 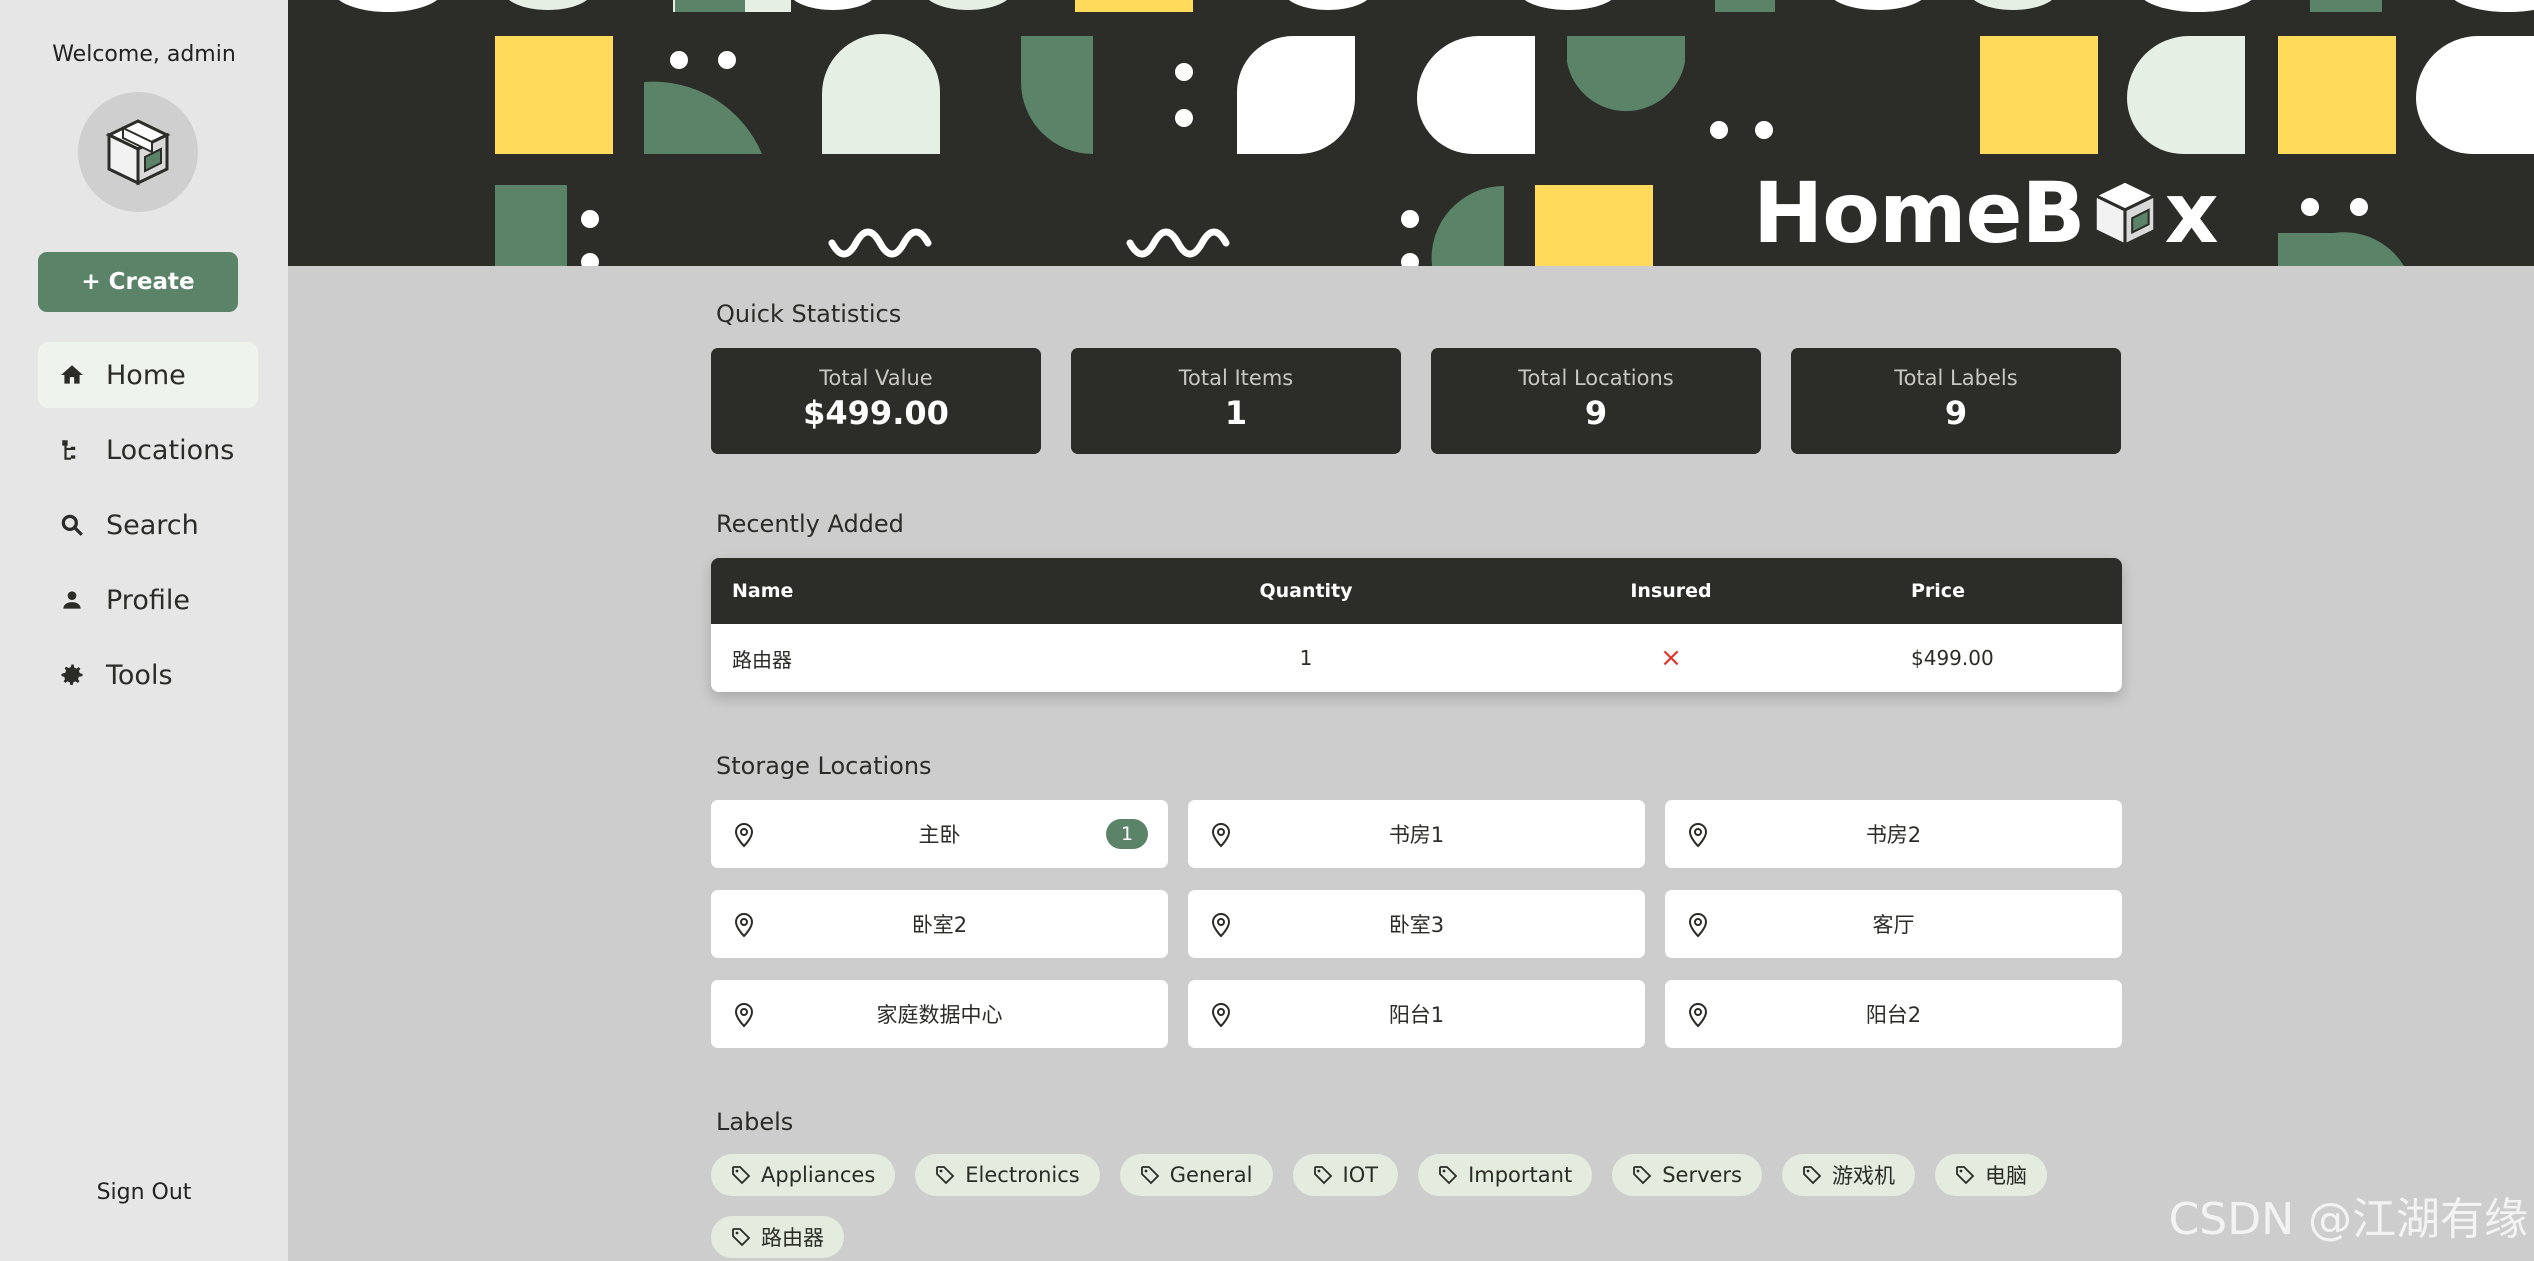 I want to click on location-card: 书房2, so click(x=1893, y=834).